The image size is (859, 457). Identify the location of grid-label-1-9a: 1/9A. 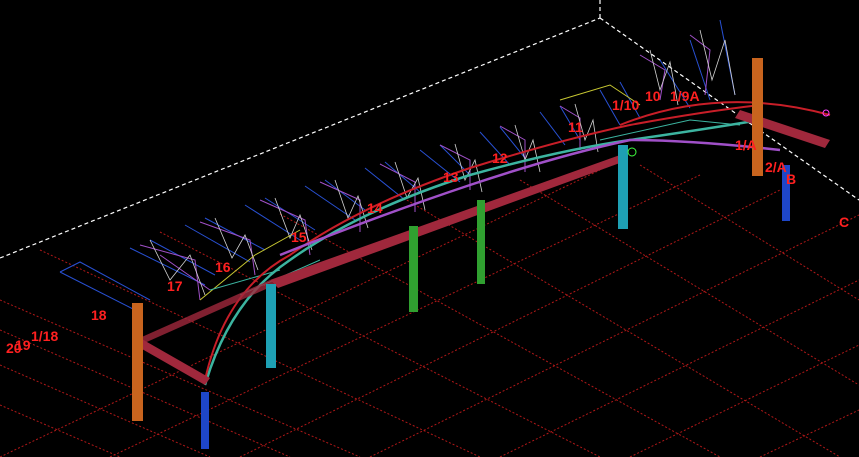
(685, 96).